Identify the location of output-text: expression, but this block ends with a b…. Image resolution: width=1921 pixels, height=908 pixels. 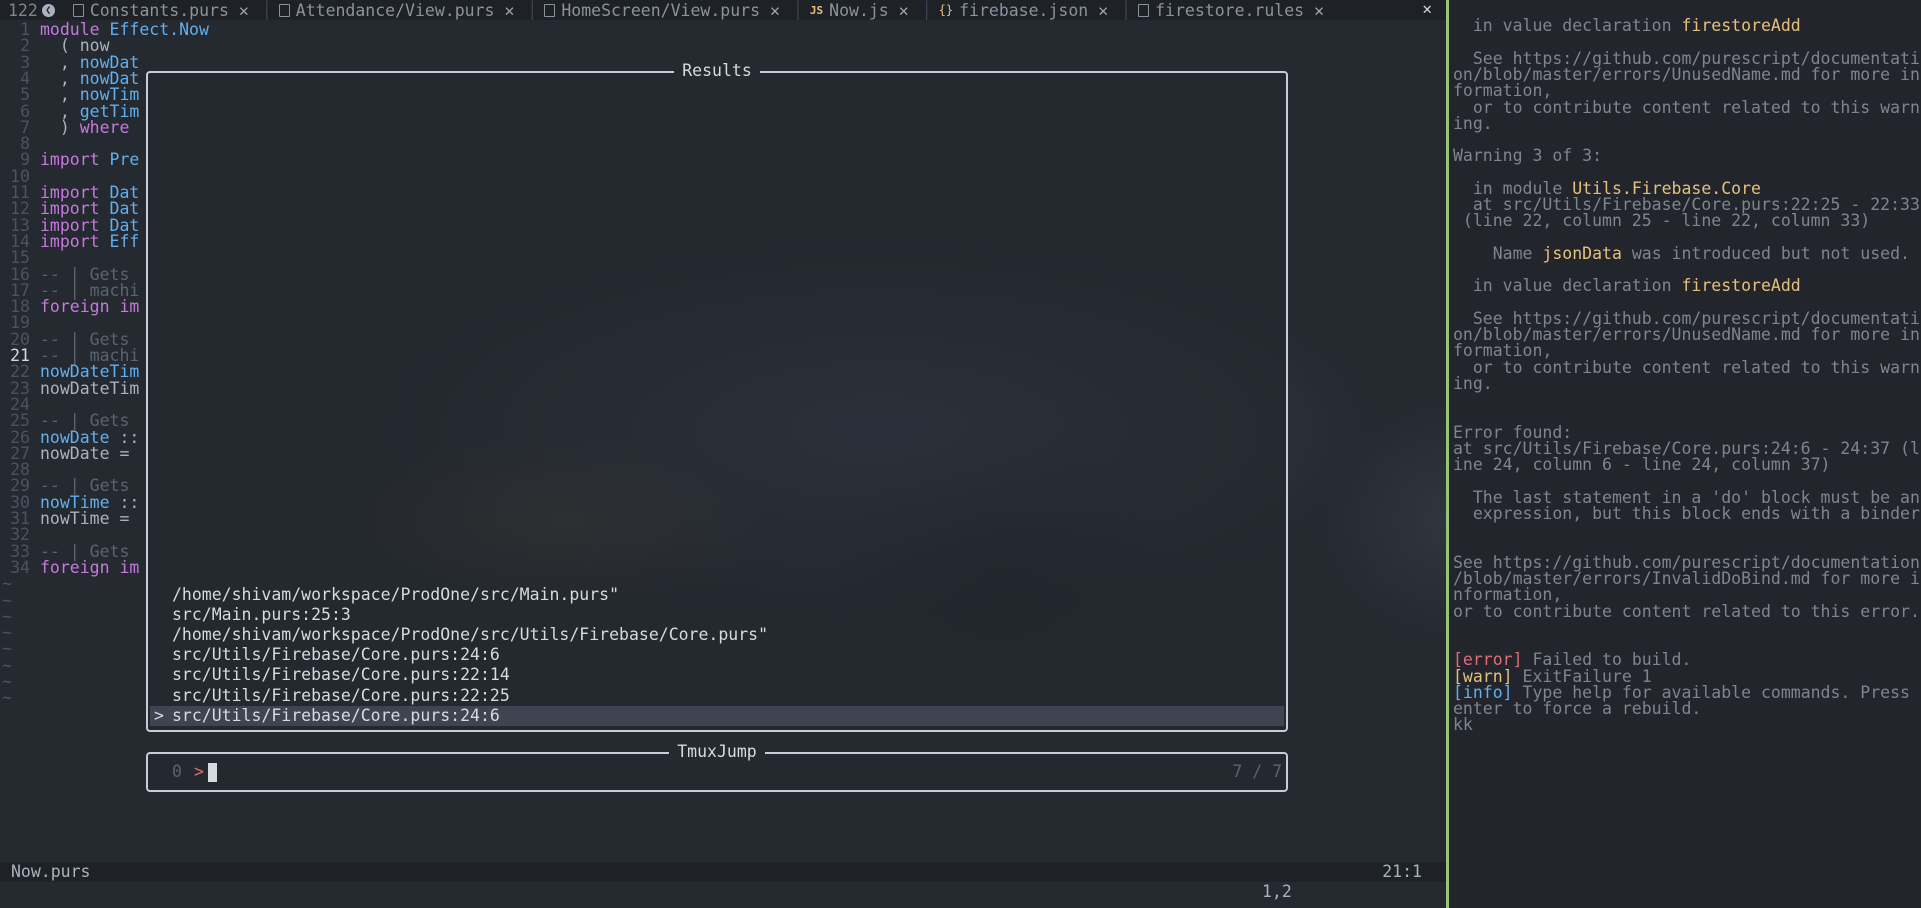
(1687, 514).